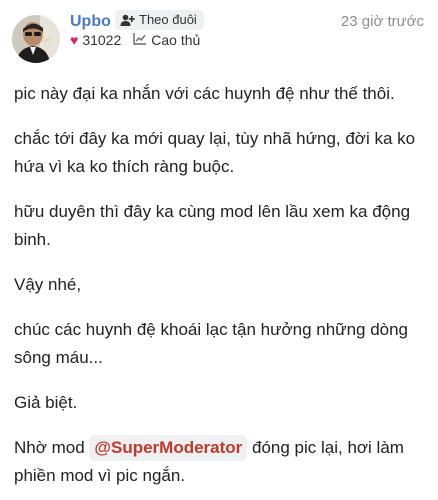 This screenshot has width=438, height=500. Describe the element at coordinates (102, 40) in the screenshot. I see `likes-count: 31022` at that location.